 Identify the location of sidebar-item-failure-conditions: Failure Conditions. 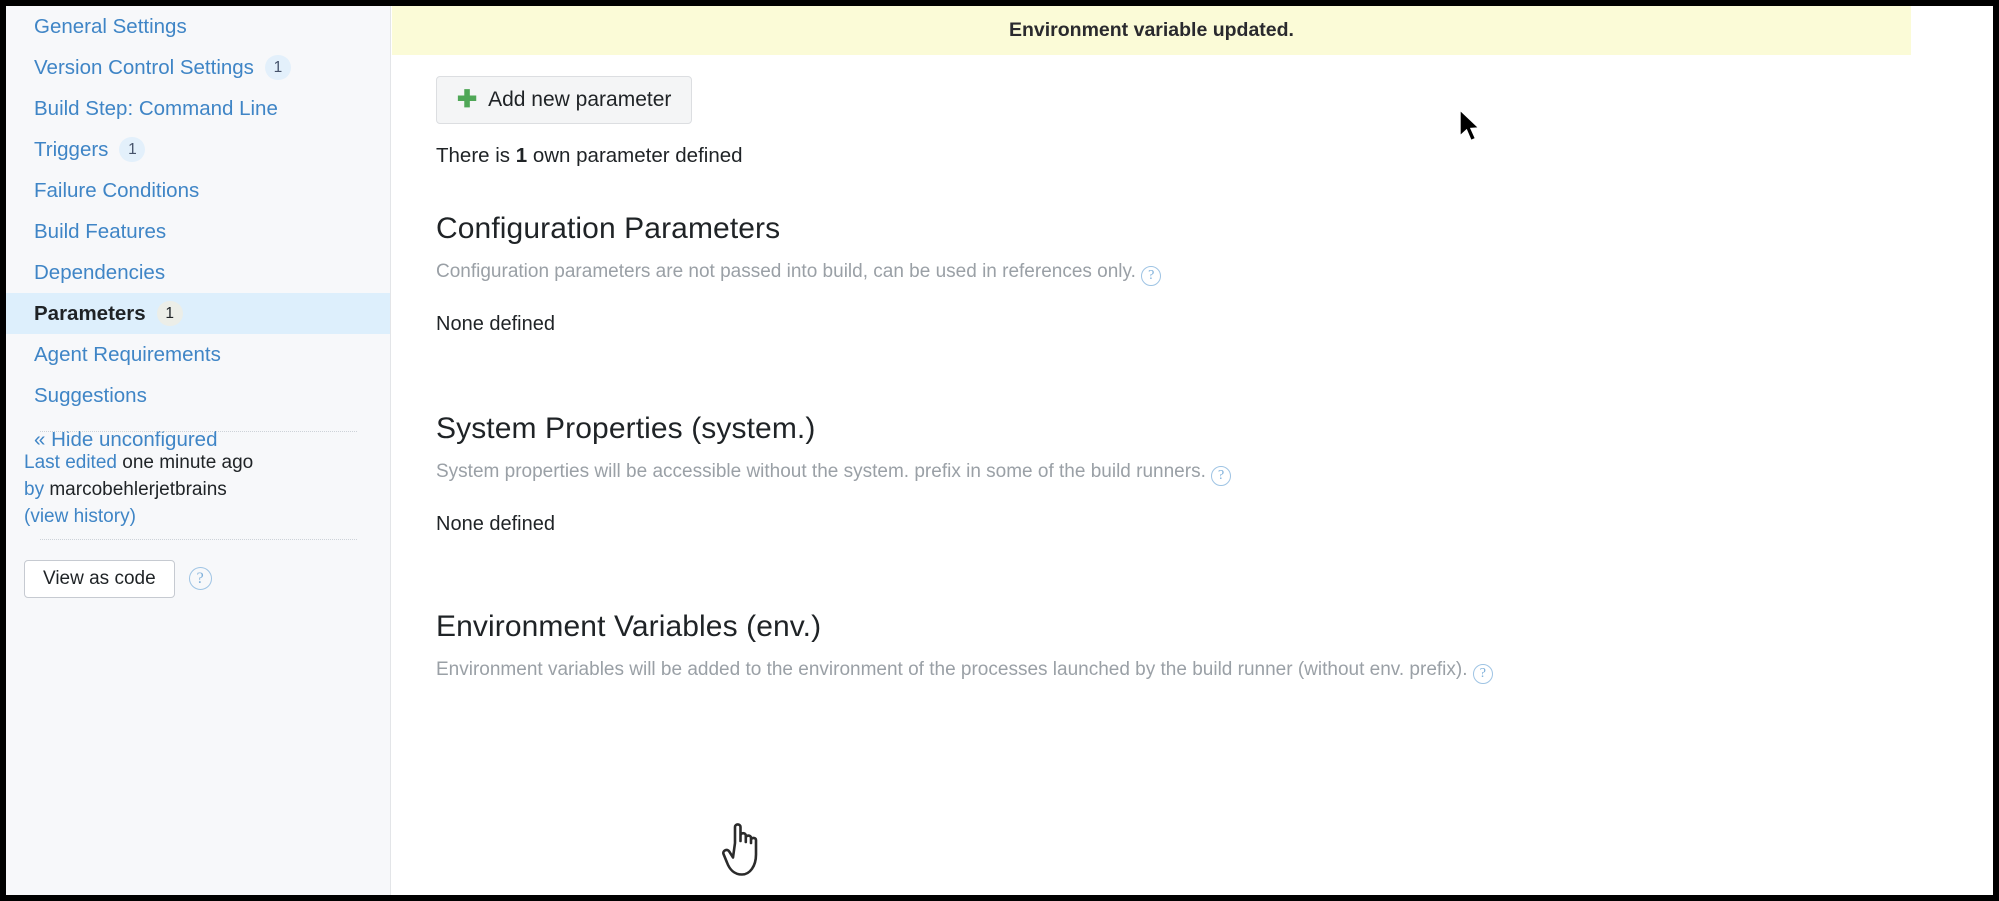
(198, 190).